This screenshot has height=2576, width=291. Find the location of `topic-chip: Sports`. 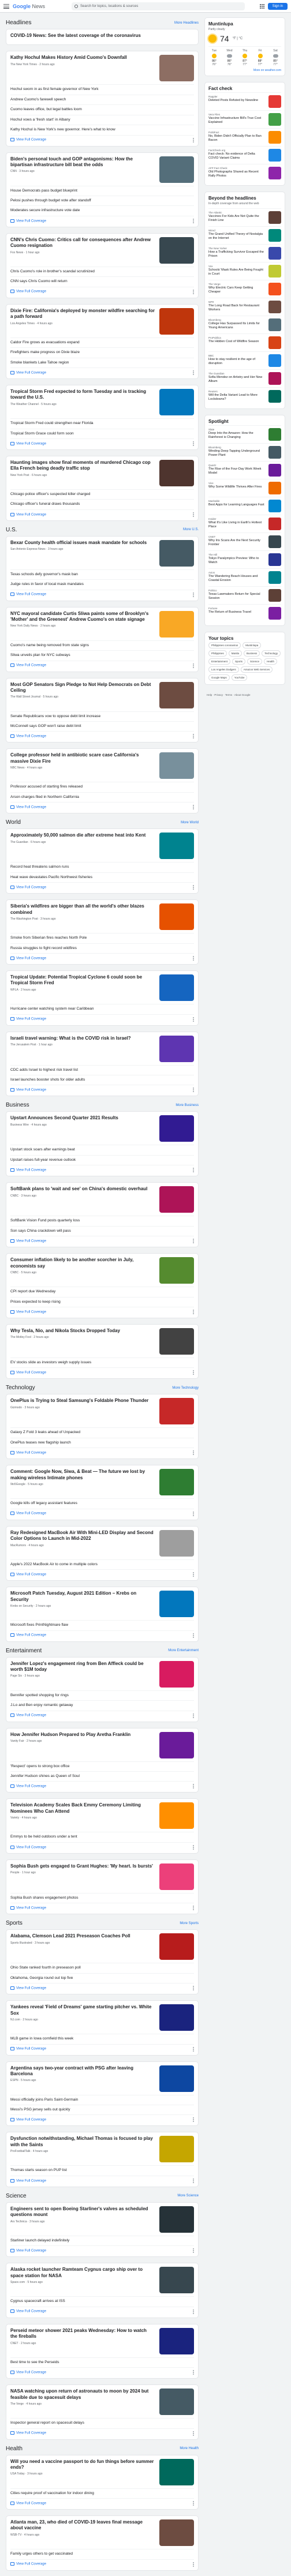

topic-chip: Sports is located at coordinates (239, 661).